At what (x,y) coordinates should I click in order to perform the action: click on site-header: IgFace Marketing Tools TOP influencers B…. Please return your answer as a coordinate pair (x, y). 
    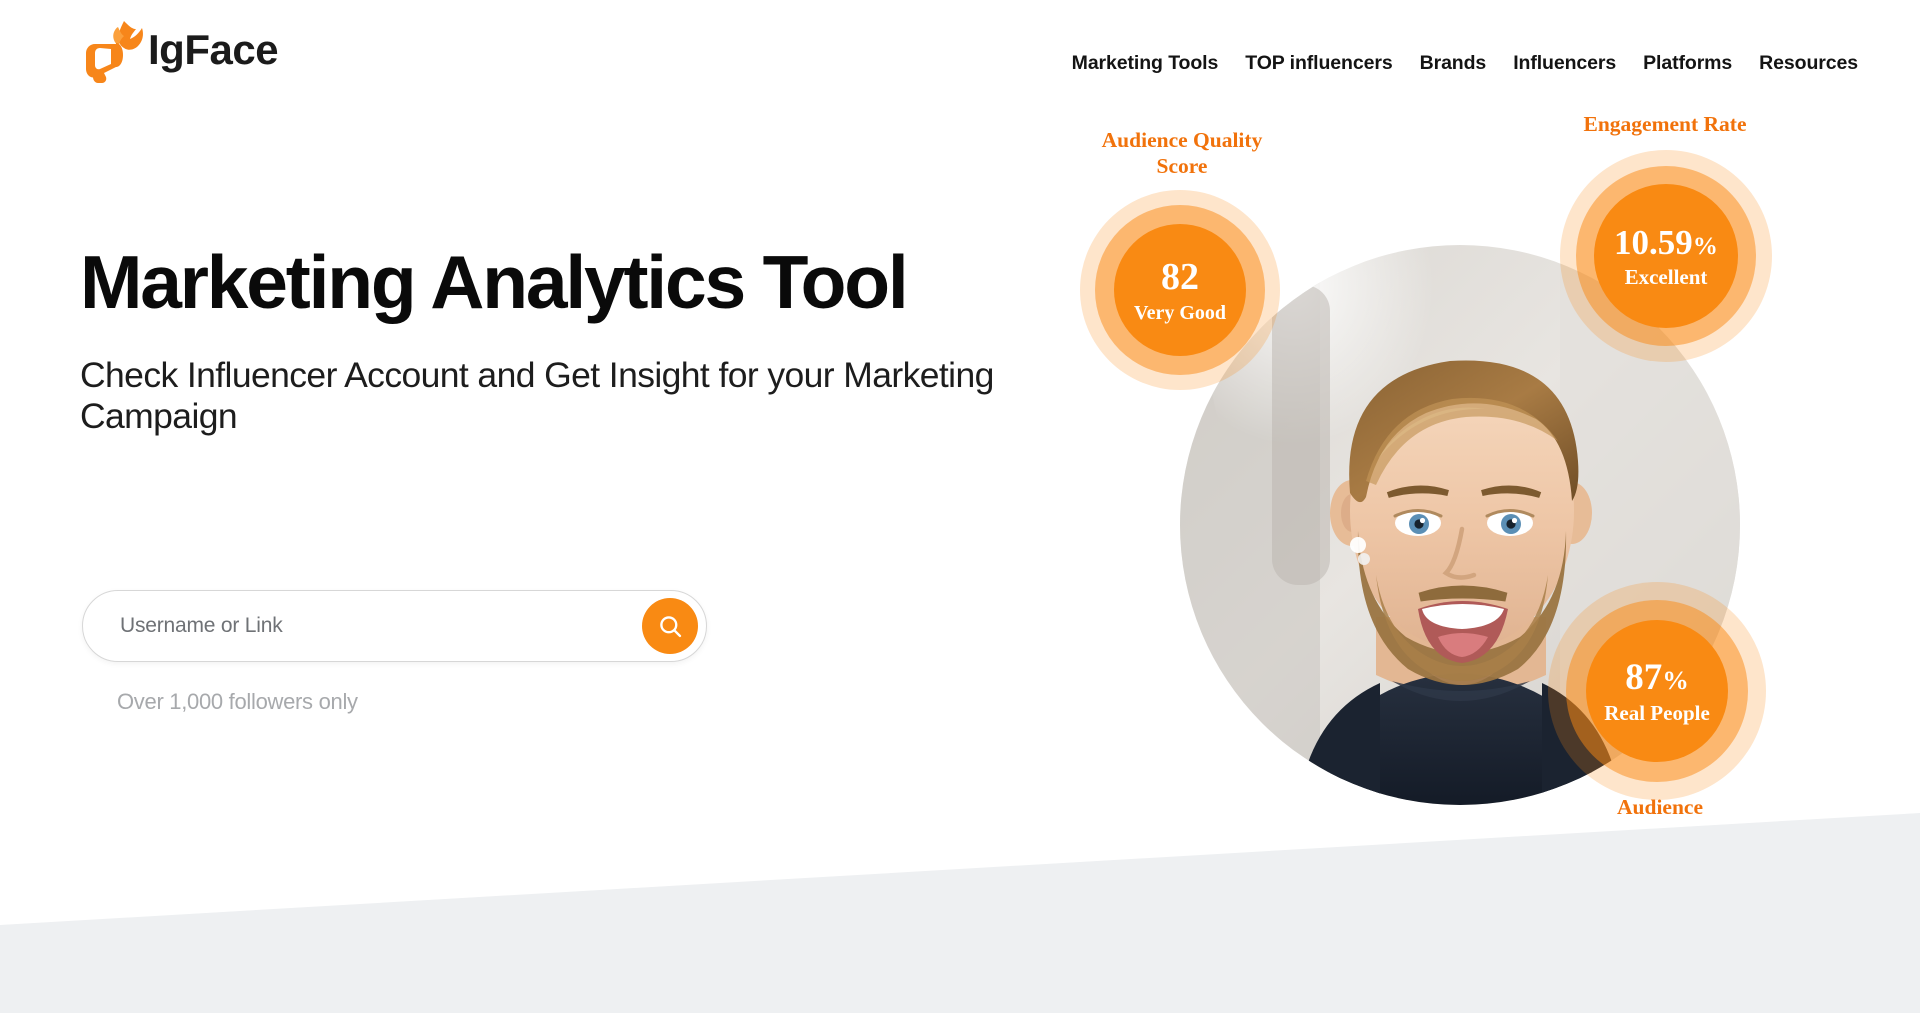
    Looking at the image, I should click on (960, 56).